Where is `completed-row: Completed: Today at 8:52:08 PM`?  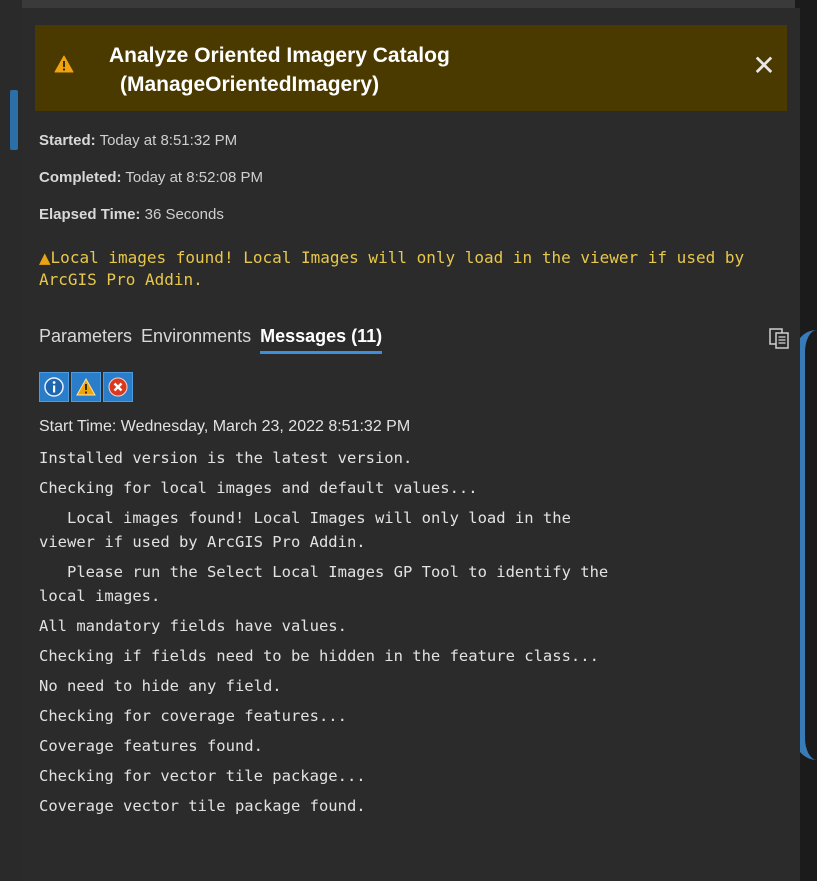 completed-row: Completed: Today at 8:52:08 PM is located at coordinates (151, 177).